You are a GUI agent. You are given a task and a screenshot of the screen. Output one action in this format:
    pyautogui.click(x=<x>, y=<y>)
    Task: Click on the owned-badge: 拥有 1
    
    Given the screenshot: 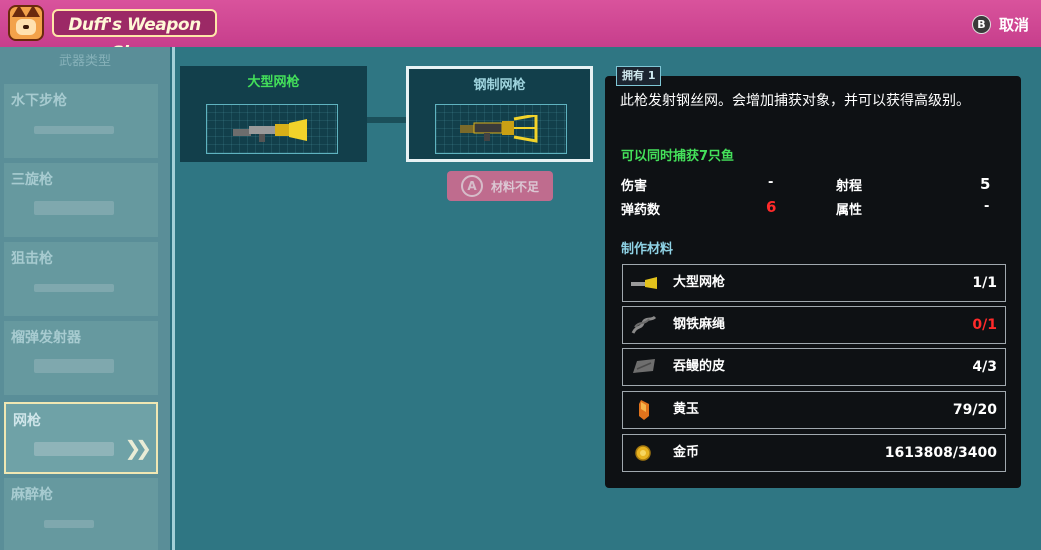 What is the action you would take?
    pyautogui.click(x=639, y=76)
    